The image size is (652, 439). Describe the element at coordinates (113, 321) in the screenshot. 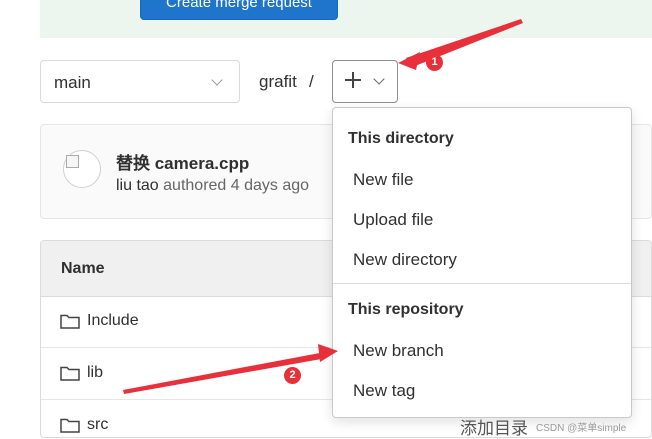

I see `file-name: Include` at that location.